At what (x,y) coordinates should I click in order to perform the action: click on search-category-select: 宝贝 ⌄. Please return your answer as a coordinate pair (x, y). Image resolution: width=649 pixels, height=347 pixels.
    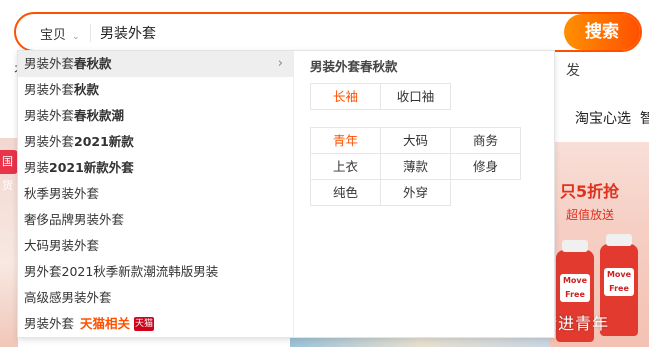
    Looking at the image, I should click on (60, 33).